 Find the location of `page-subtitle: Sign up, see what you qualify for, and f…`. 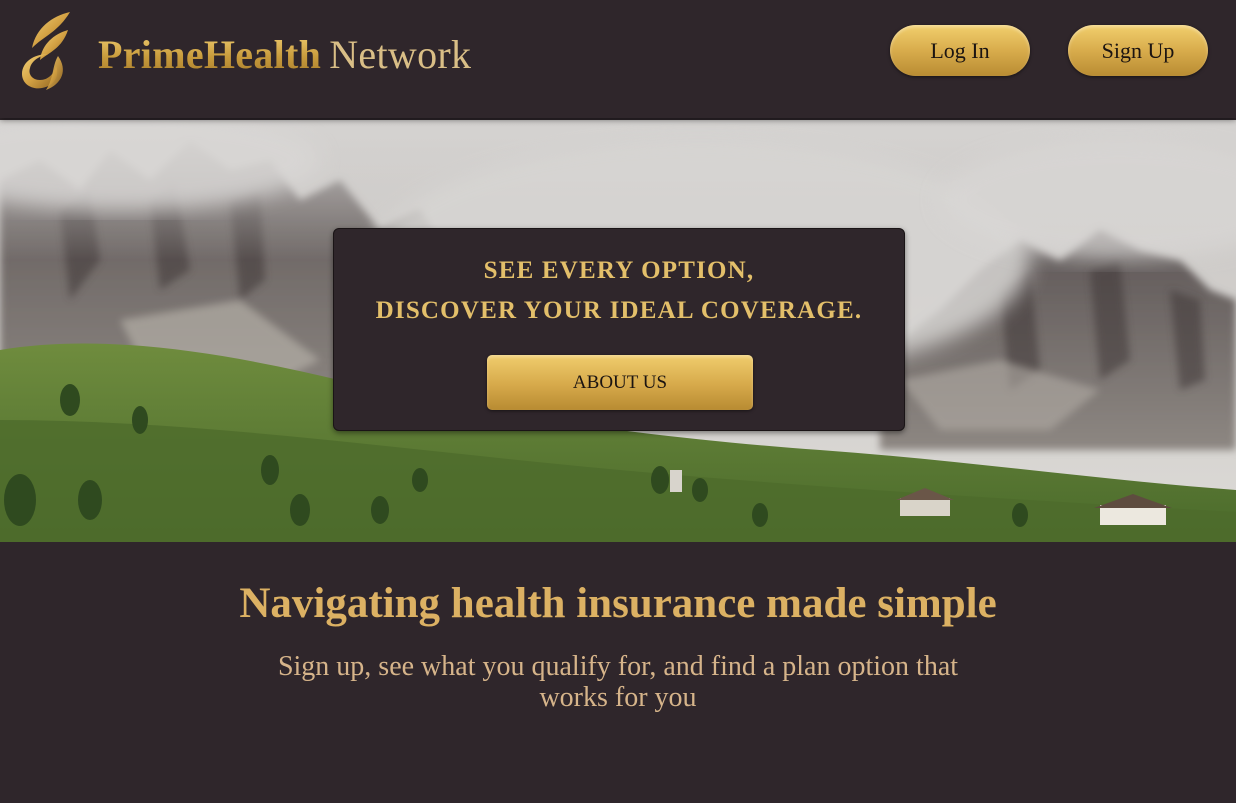

page-subtitle: Sign up, see what you qualify for, and f… is located at coordinates (618, 682).